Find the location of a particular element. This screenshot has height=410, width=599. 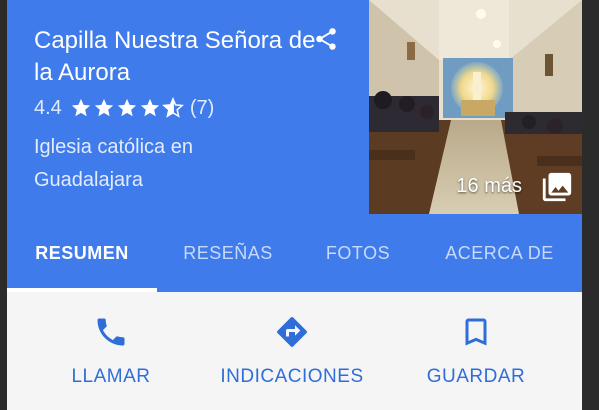

rating-row: 4.4 (7) is located at coordinates (124, 108).